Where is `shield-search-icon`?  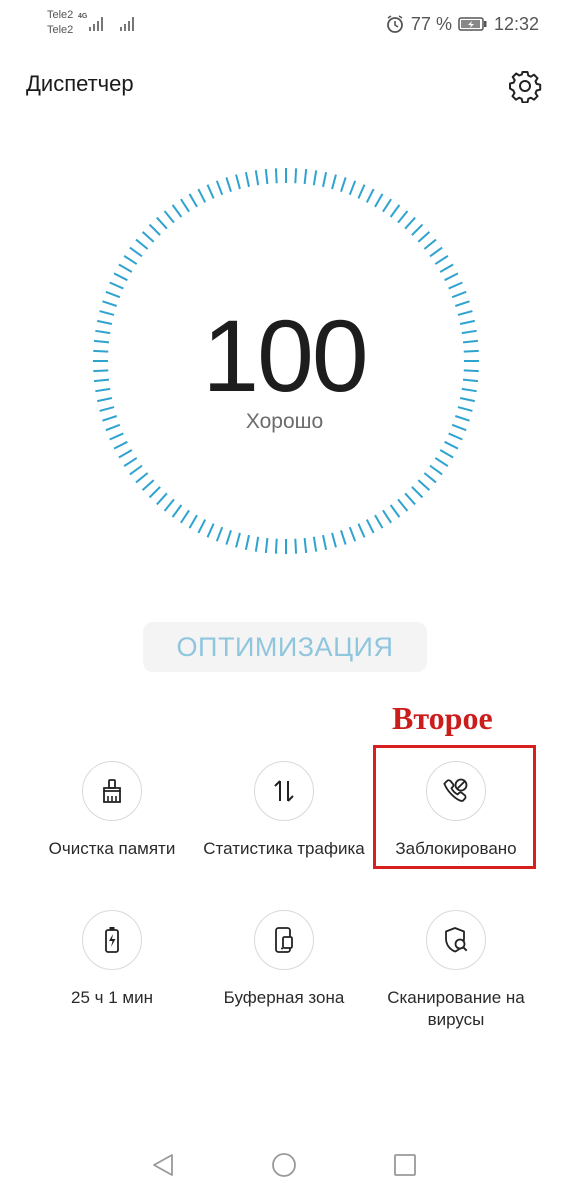
shield-search-icon is located at coordinates (456, 940).